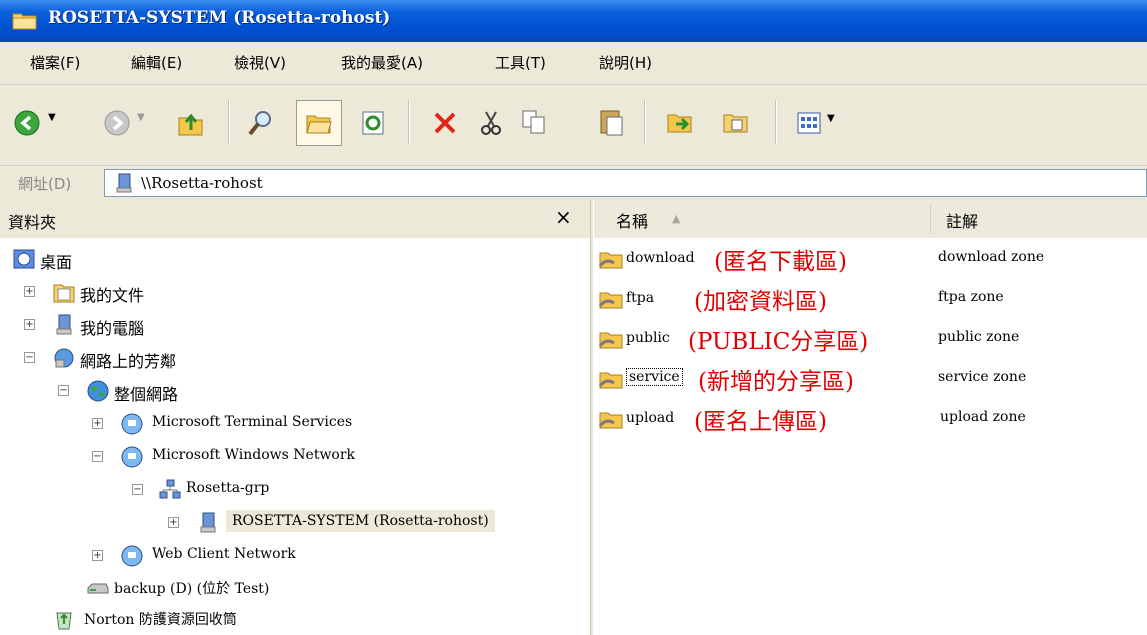 This screenshot has height=635, width=1147. What do you see at coordinates (295, 293) in the screenshot?
I see `tree-item-my-documents: + 我的文件` at bounding box center [295, 293].